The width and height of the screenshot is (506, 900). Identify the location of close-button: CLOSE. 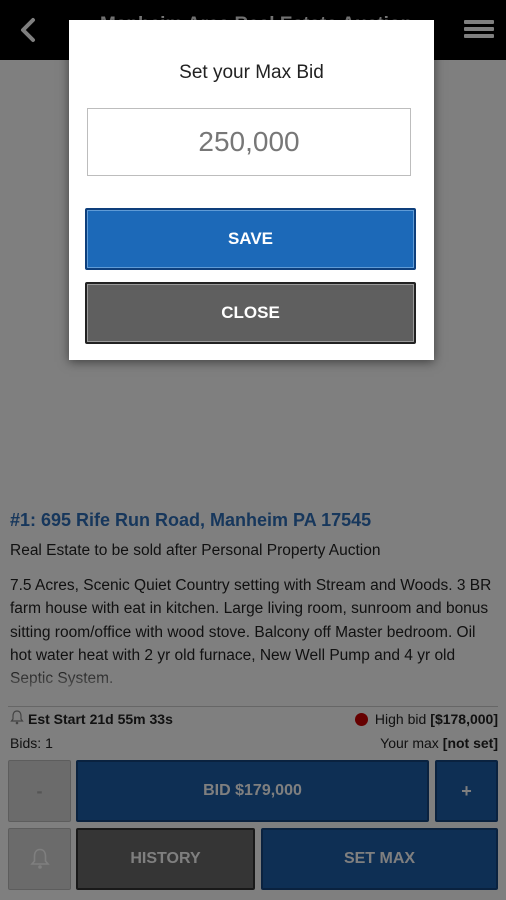
(250, 313).